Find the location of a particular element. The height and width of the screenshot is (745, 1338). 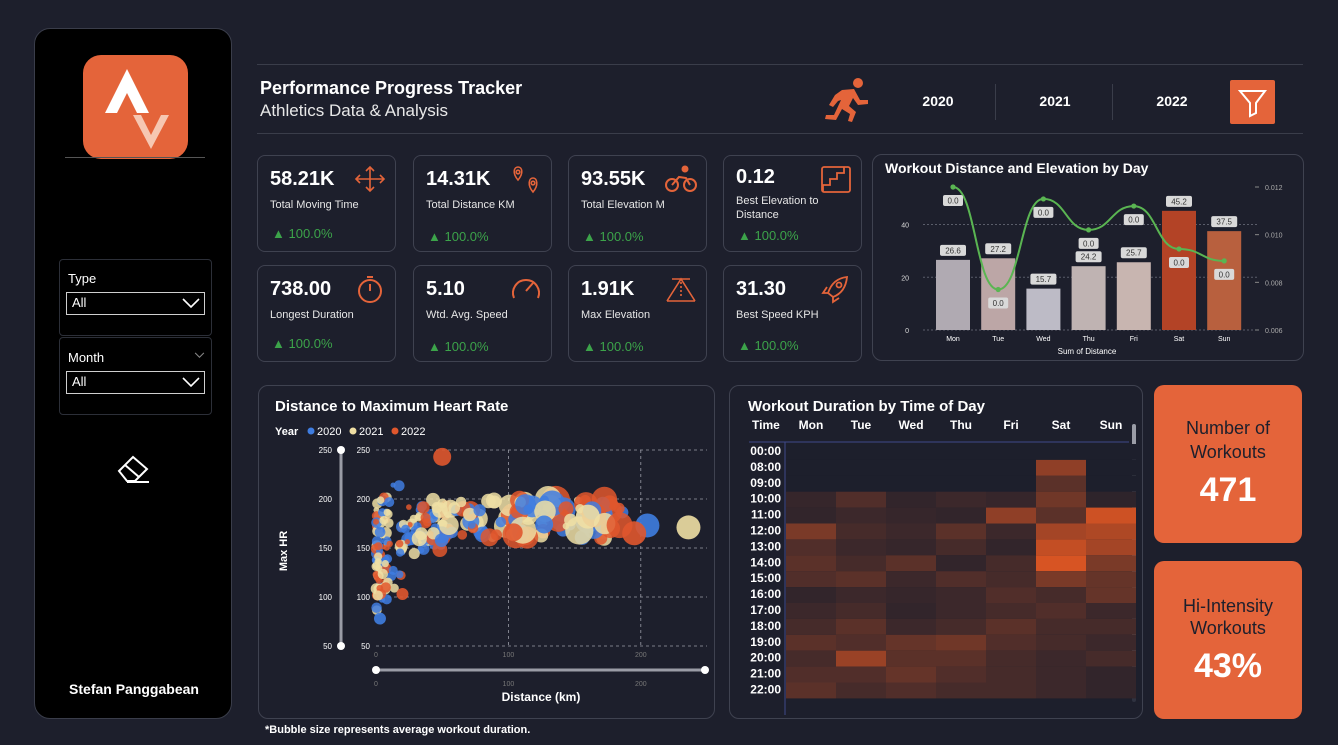

bar-data-label: 25.7 is located at coordinates (1134, 253).